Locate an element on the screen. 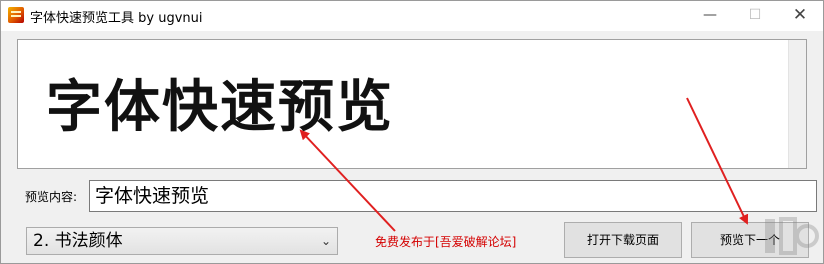 This screenshot has height=264, width=824. minimize-button: — is located at coordinates (710, 16).